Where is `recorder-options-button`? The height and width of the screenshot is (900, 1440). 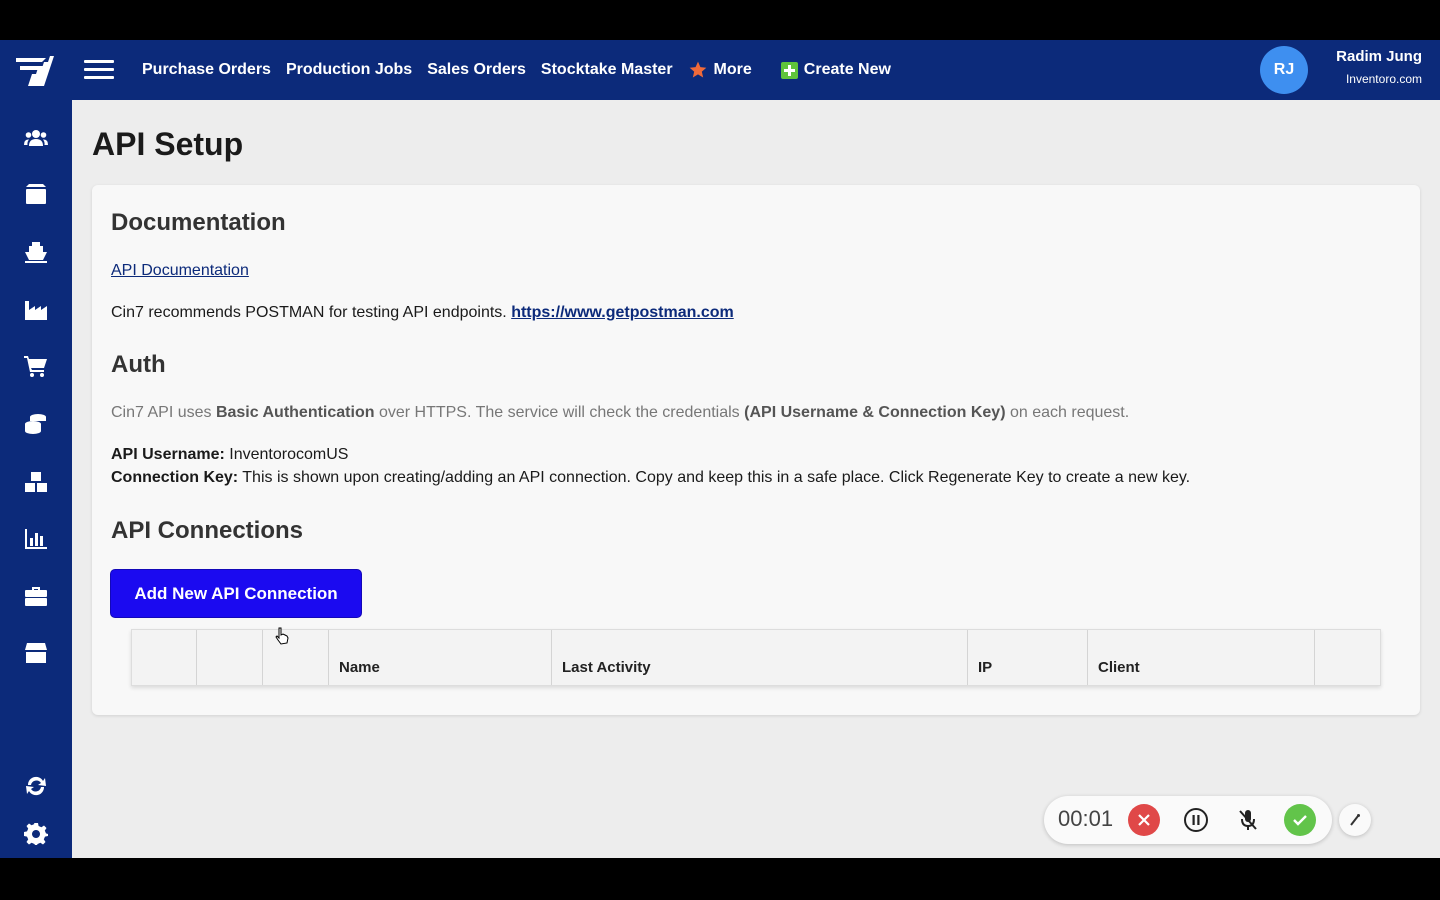
recorder-options-button is located at coordinates (1355, 820).